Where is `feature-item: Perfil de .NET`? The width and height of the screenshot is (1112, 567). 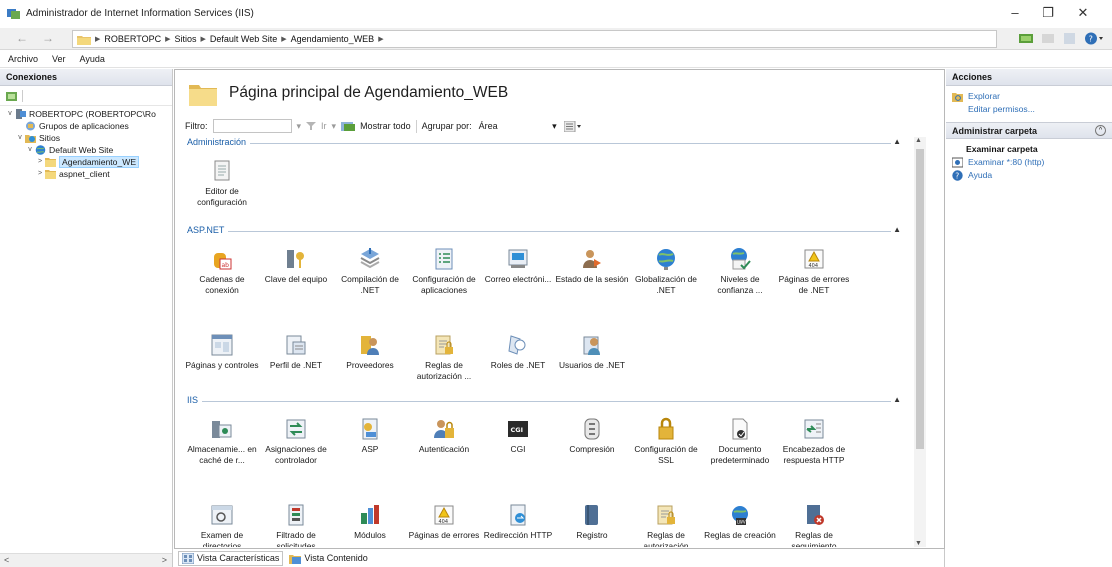 feature-item: Perfil de .NET is located at coordinates (296, 352).